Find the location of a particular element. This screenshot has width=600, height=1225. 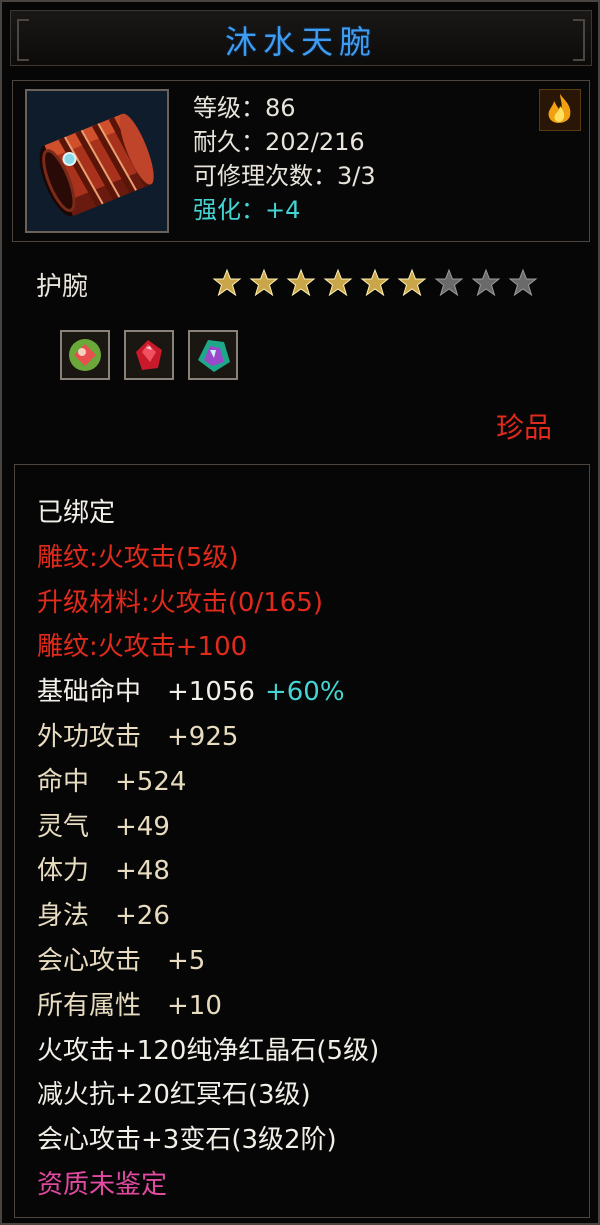

attribute-line: 会心攻击 +5 is located at coordinates (208, 961).